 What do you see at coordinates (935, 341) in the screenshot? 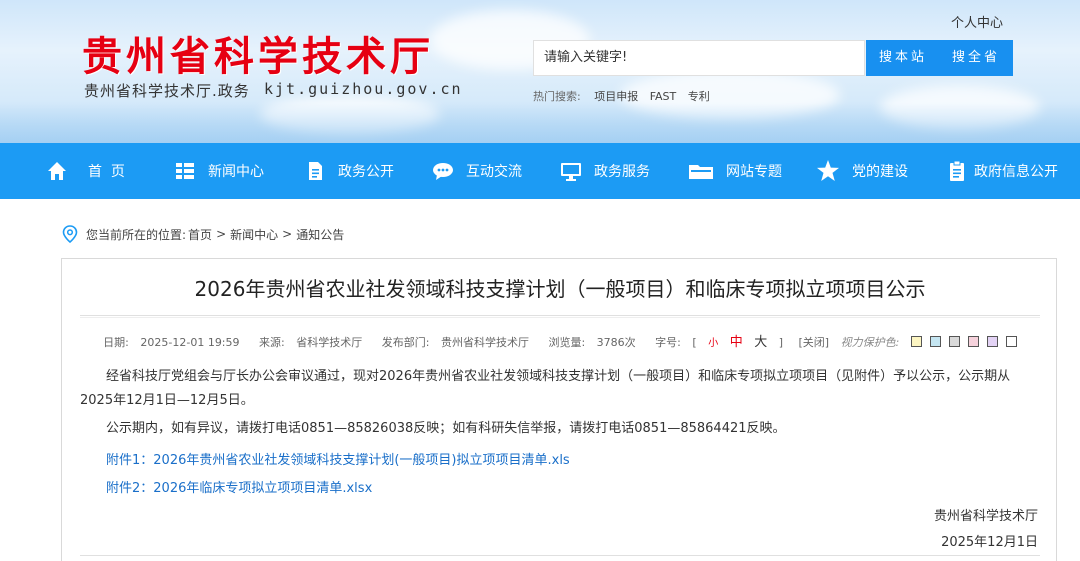
I see `swatch-blue` at bounding box center [935, 341].